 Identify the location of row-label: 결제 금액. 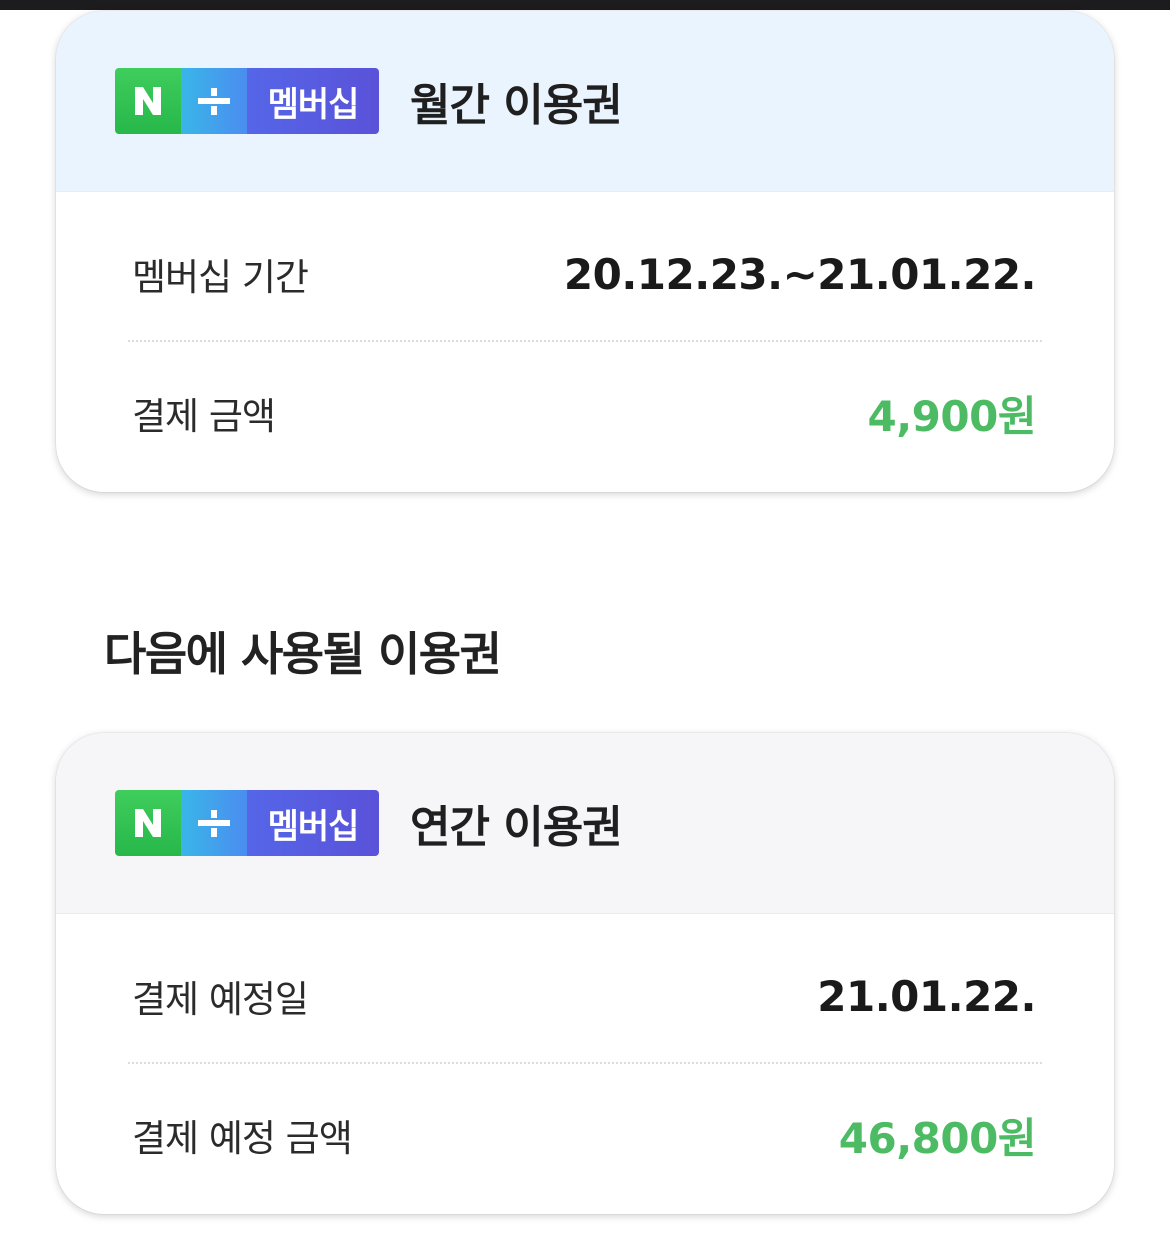
(204, 416).